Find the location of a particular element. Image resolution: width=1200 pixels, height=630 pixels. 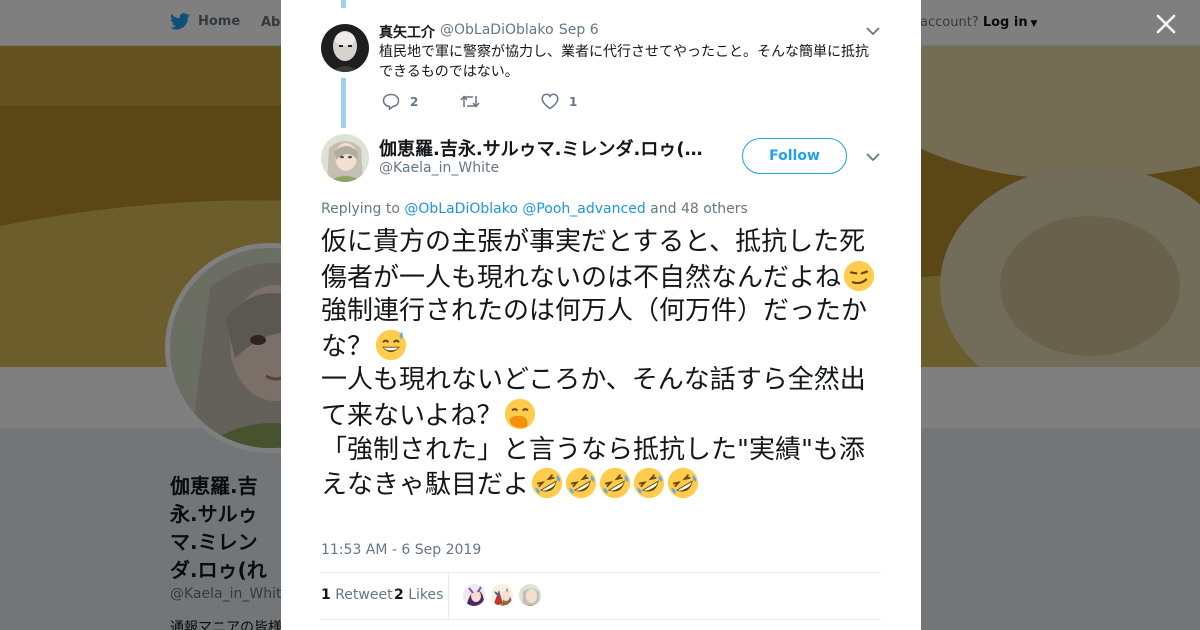

follow-button: Follow is located at coordinates (794, 156).